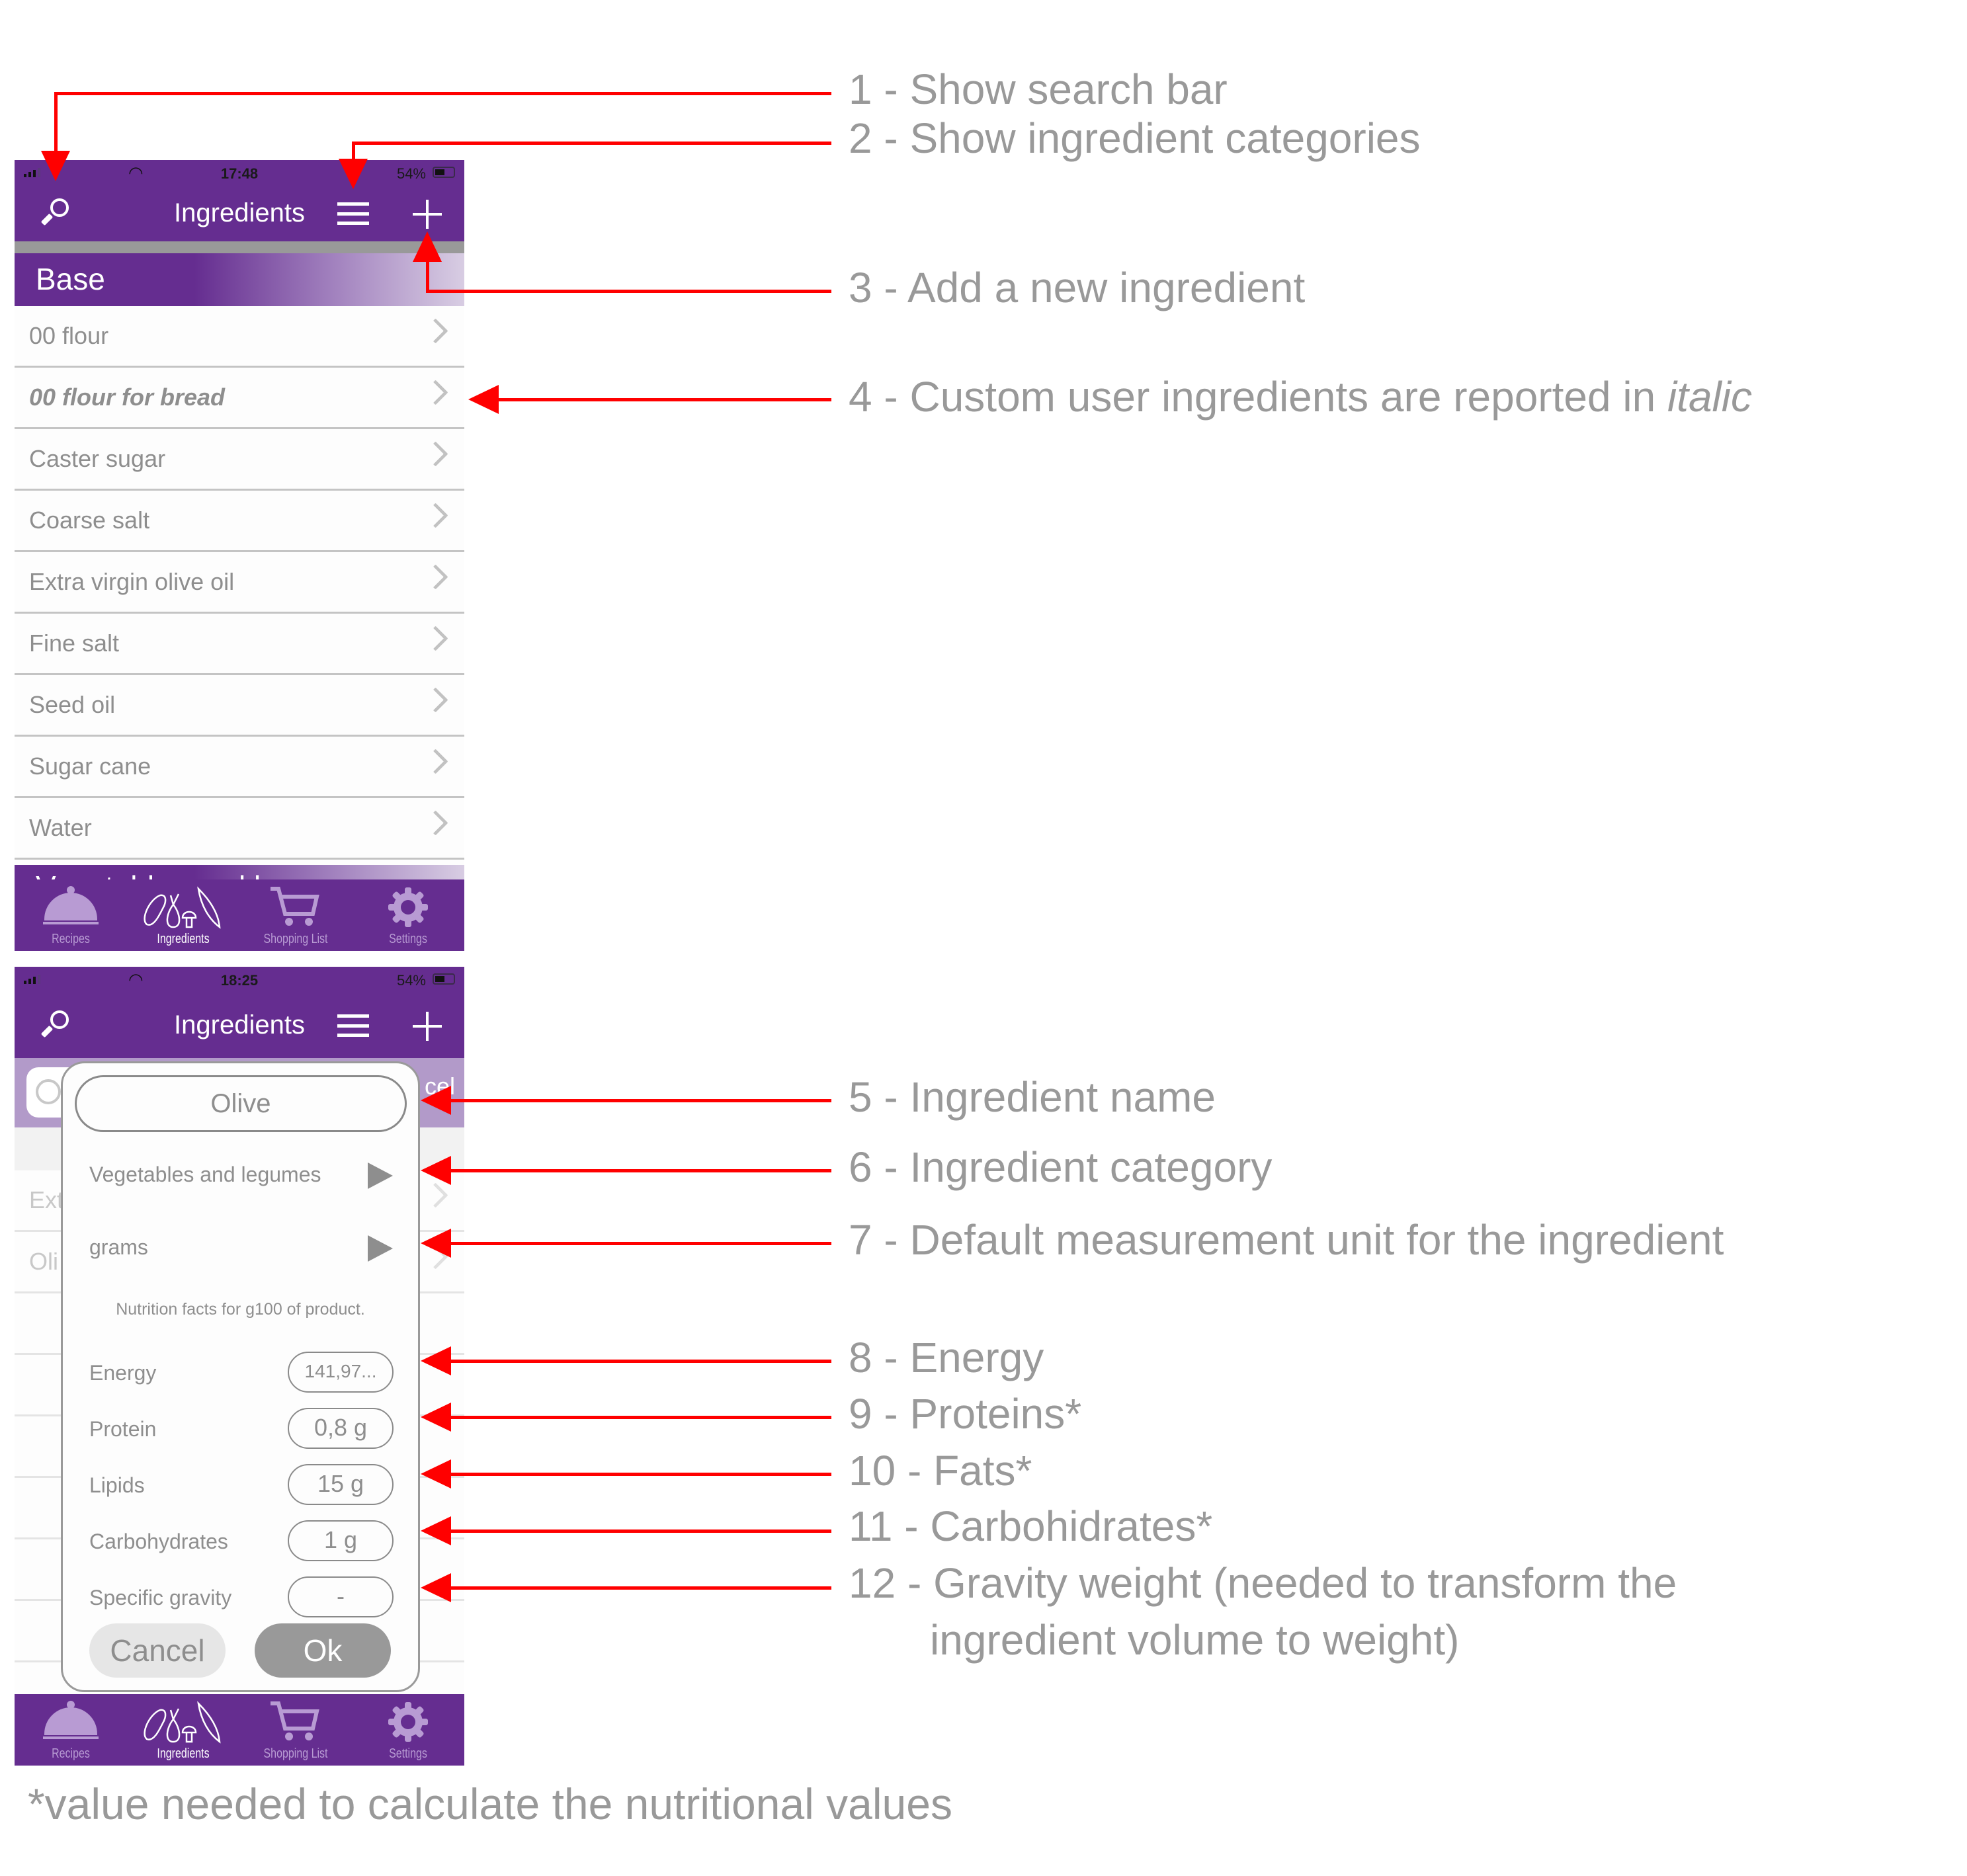  I want to click on cancel-button: Cancel, so click(157, 1650).